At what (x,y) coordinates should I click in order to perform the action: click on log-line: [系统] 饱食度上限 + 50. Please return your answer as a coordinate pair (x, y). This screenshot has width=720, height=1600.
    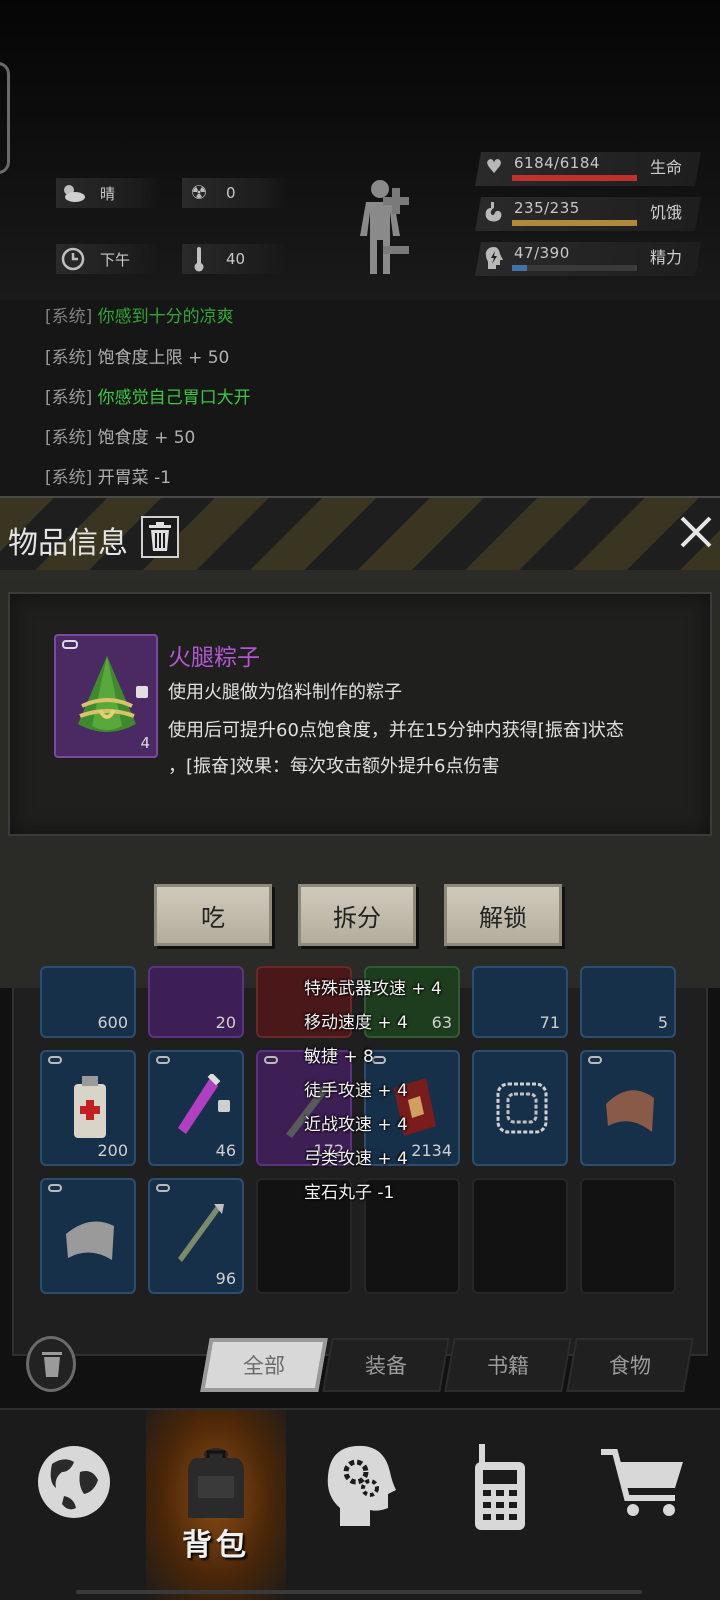
    Looking at the image, I should click on (137, 358).